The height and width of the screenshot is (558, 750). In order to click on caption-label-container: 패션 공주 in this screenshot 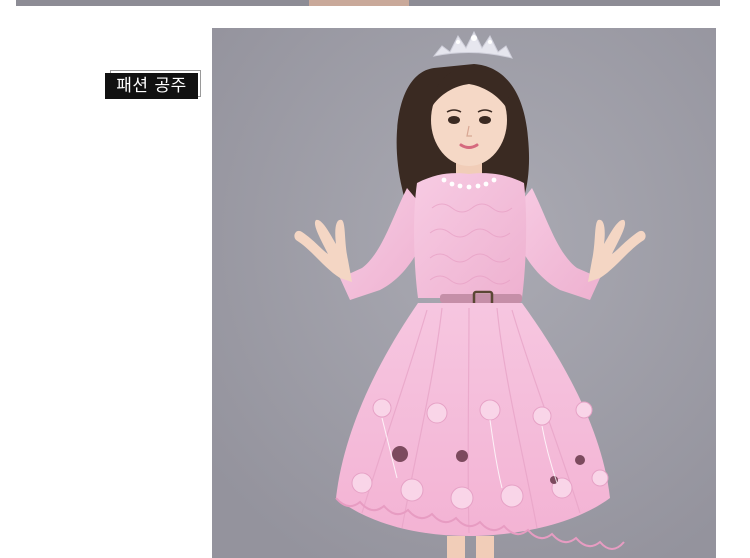, I will do `click(153, 84)`.